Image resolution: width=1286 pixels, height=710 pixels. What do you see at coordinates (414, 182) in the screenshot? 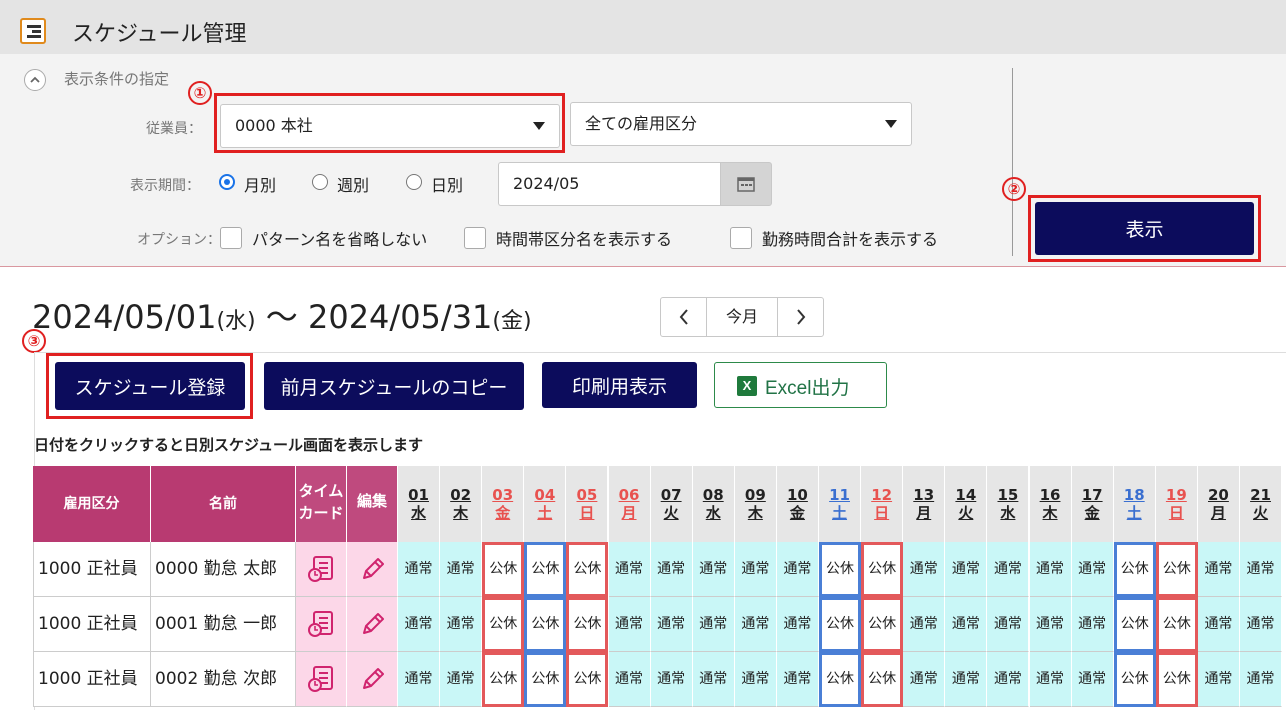
I see `period-daily-radio` at bounding box center [414, 182].